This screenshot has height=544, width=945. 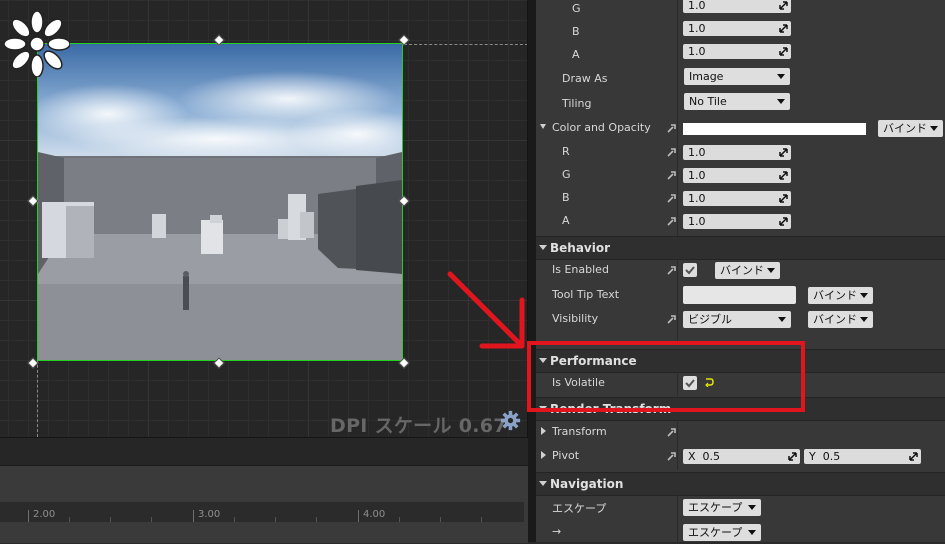 What do you see at coordinates (740, 432) in the screenshot?
I see `property-row-transform: Transform` at bounding box center [740, 432].